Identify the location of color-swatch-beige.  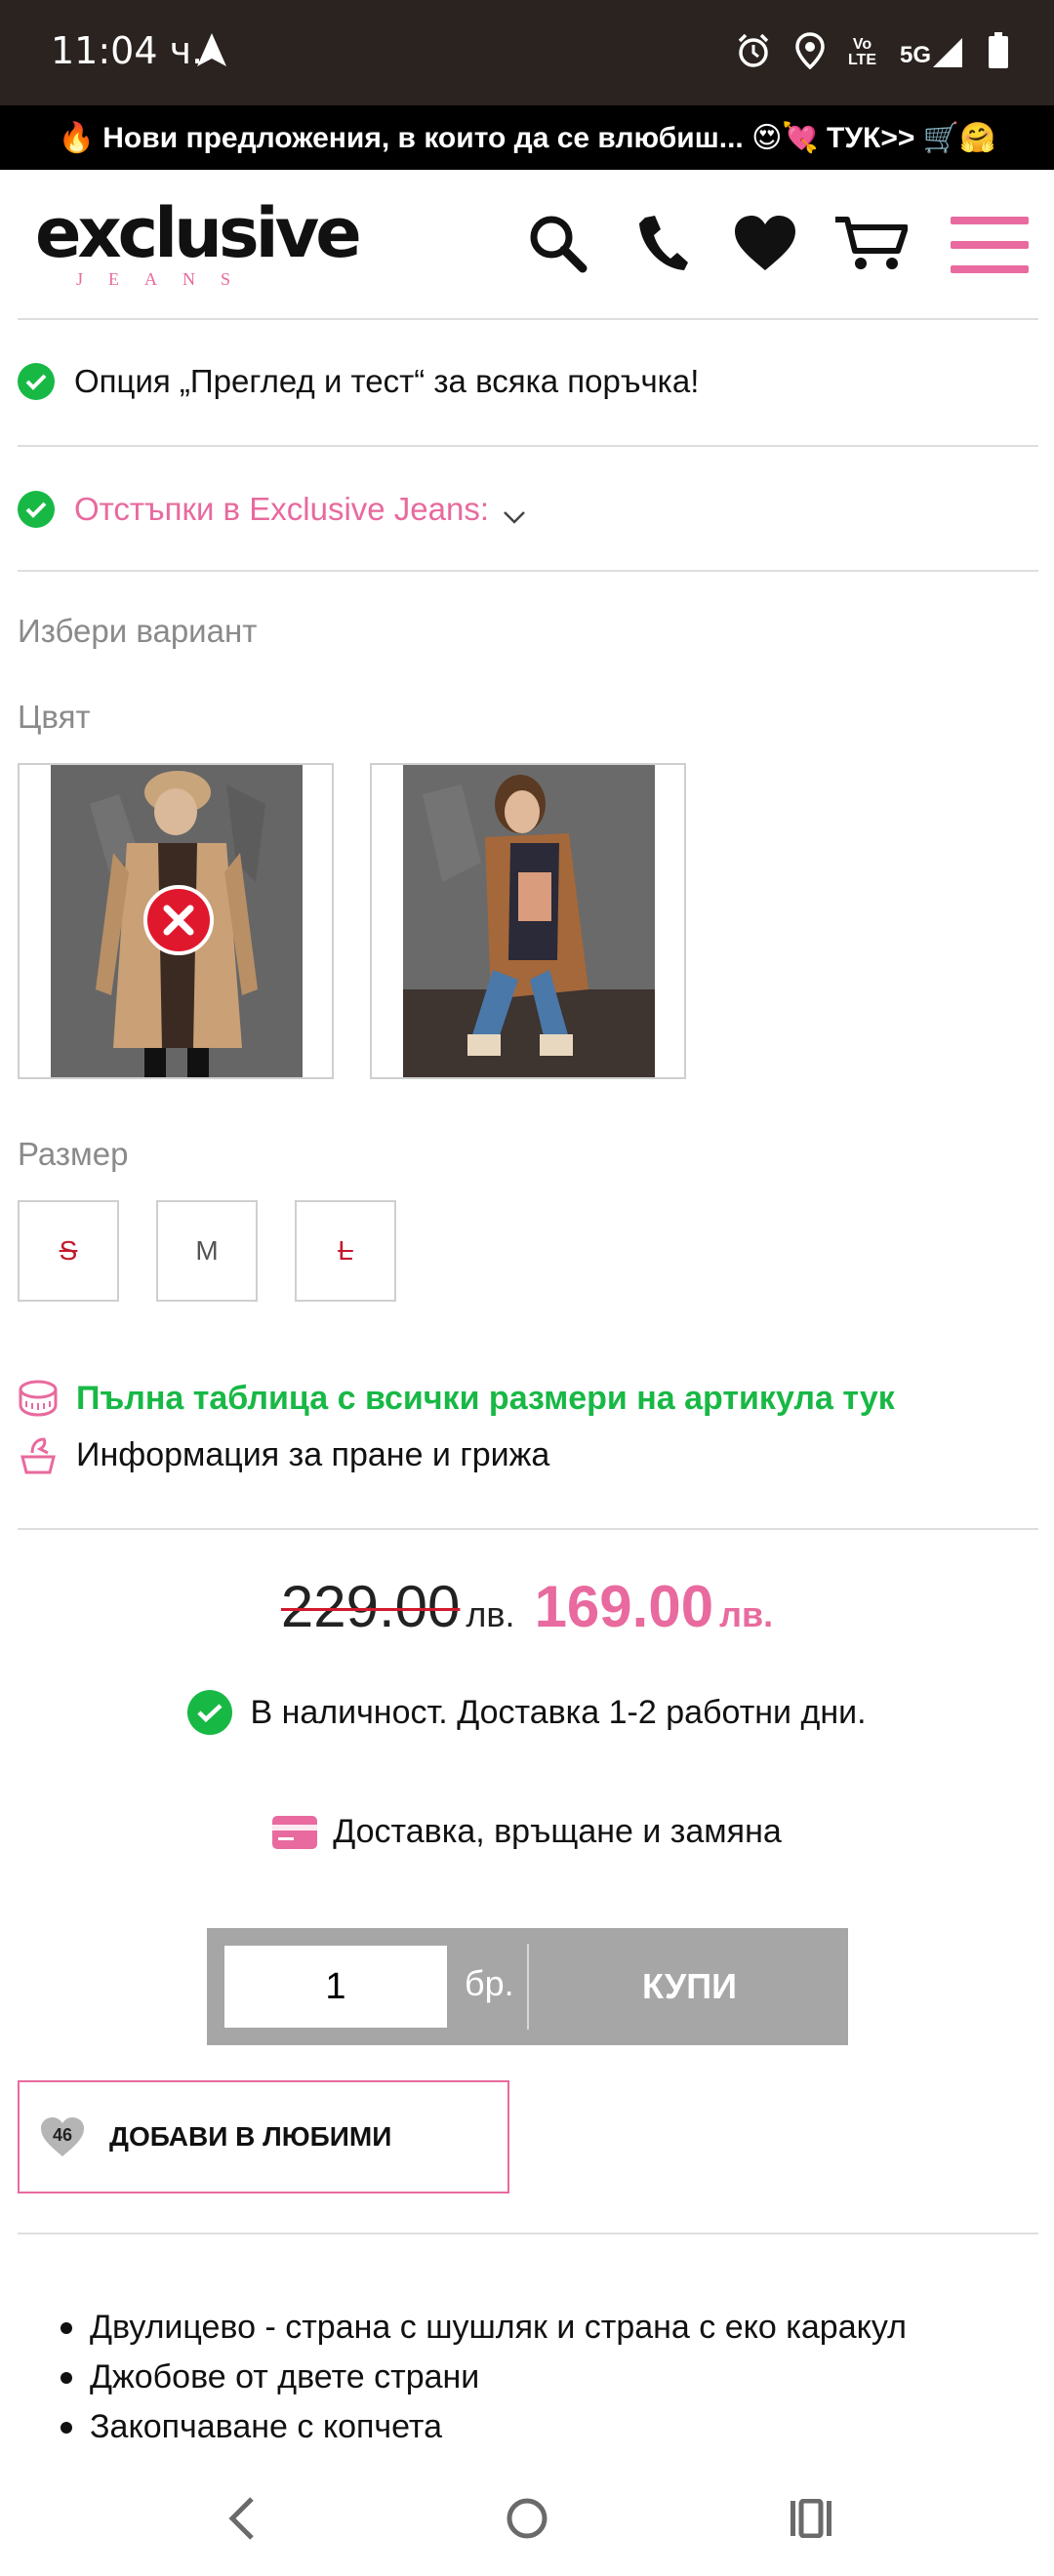
(176, 921).